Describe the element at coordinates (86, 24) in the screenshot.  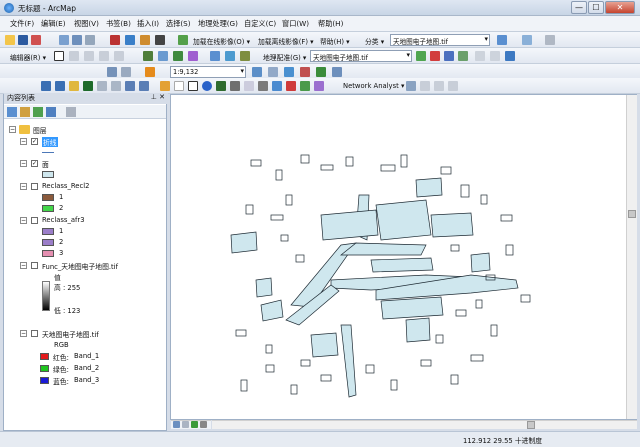
I see `menu-view: 视图(V)` at that location.